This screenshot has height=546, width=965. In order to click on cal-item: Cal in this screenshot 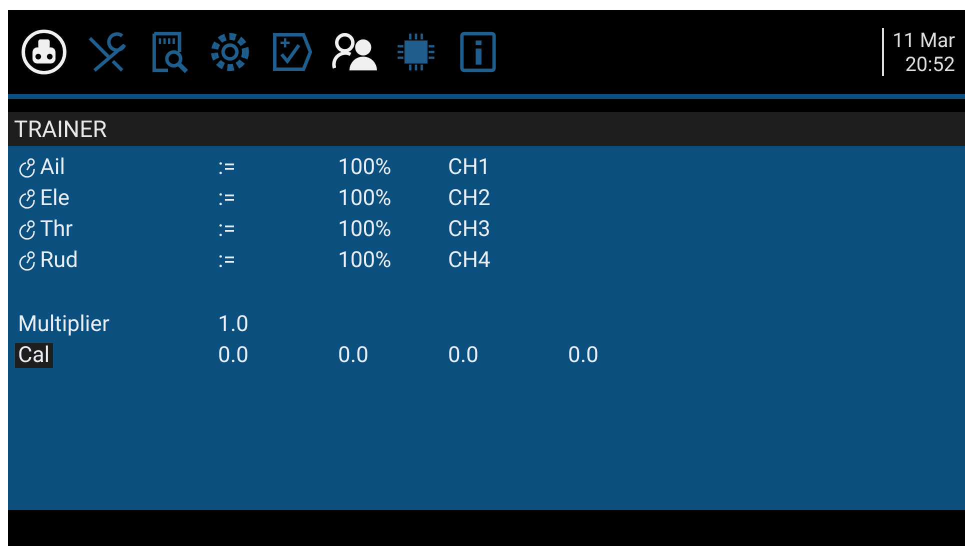, I will do `click(34, 355)`.